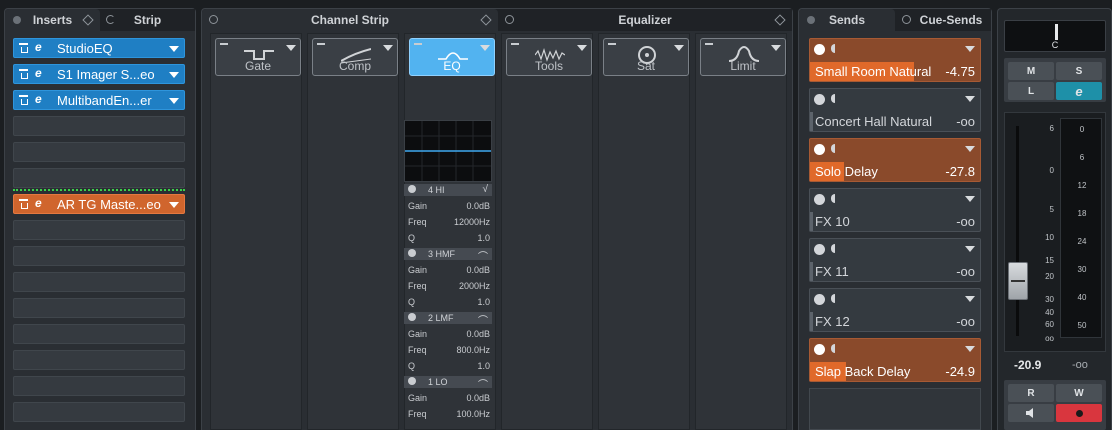 This screenshot has height=430, width=1112. What do you see at coordinates (355, 57) in the screenshot?
I see `module-comp: Comp` at bounding box center [355, 57].